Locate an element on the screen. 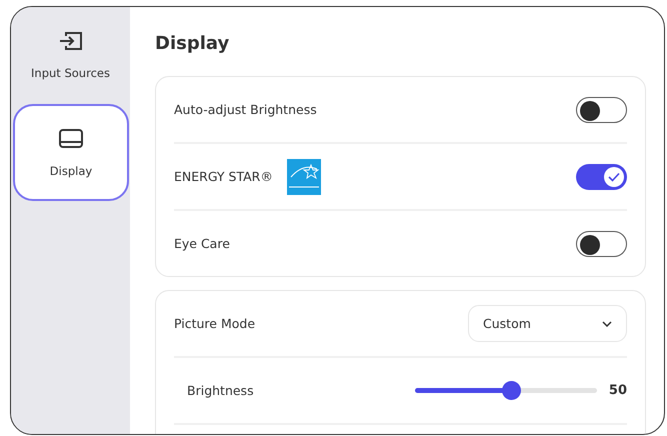 The width and height of the screenshot is (667, 436). brightness-value: 50 is located at coordinates (617, 390).